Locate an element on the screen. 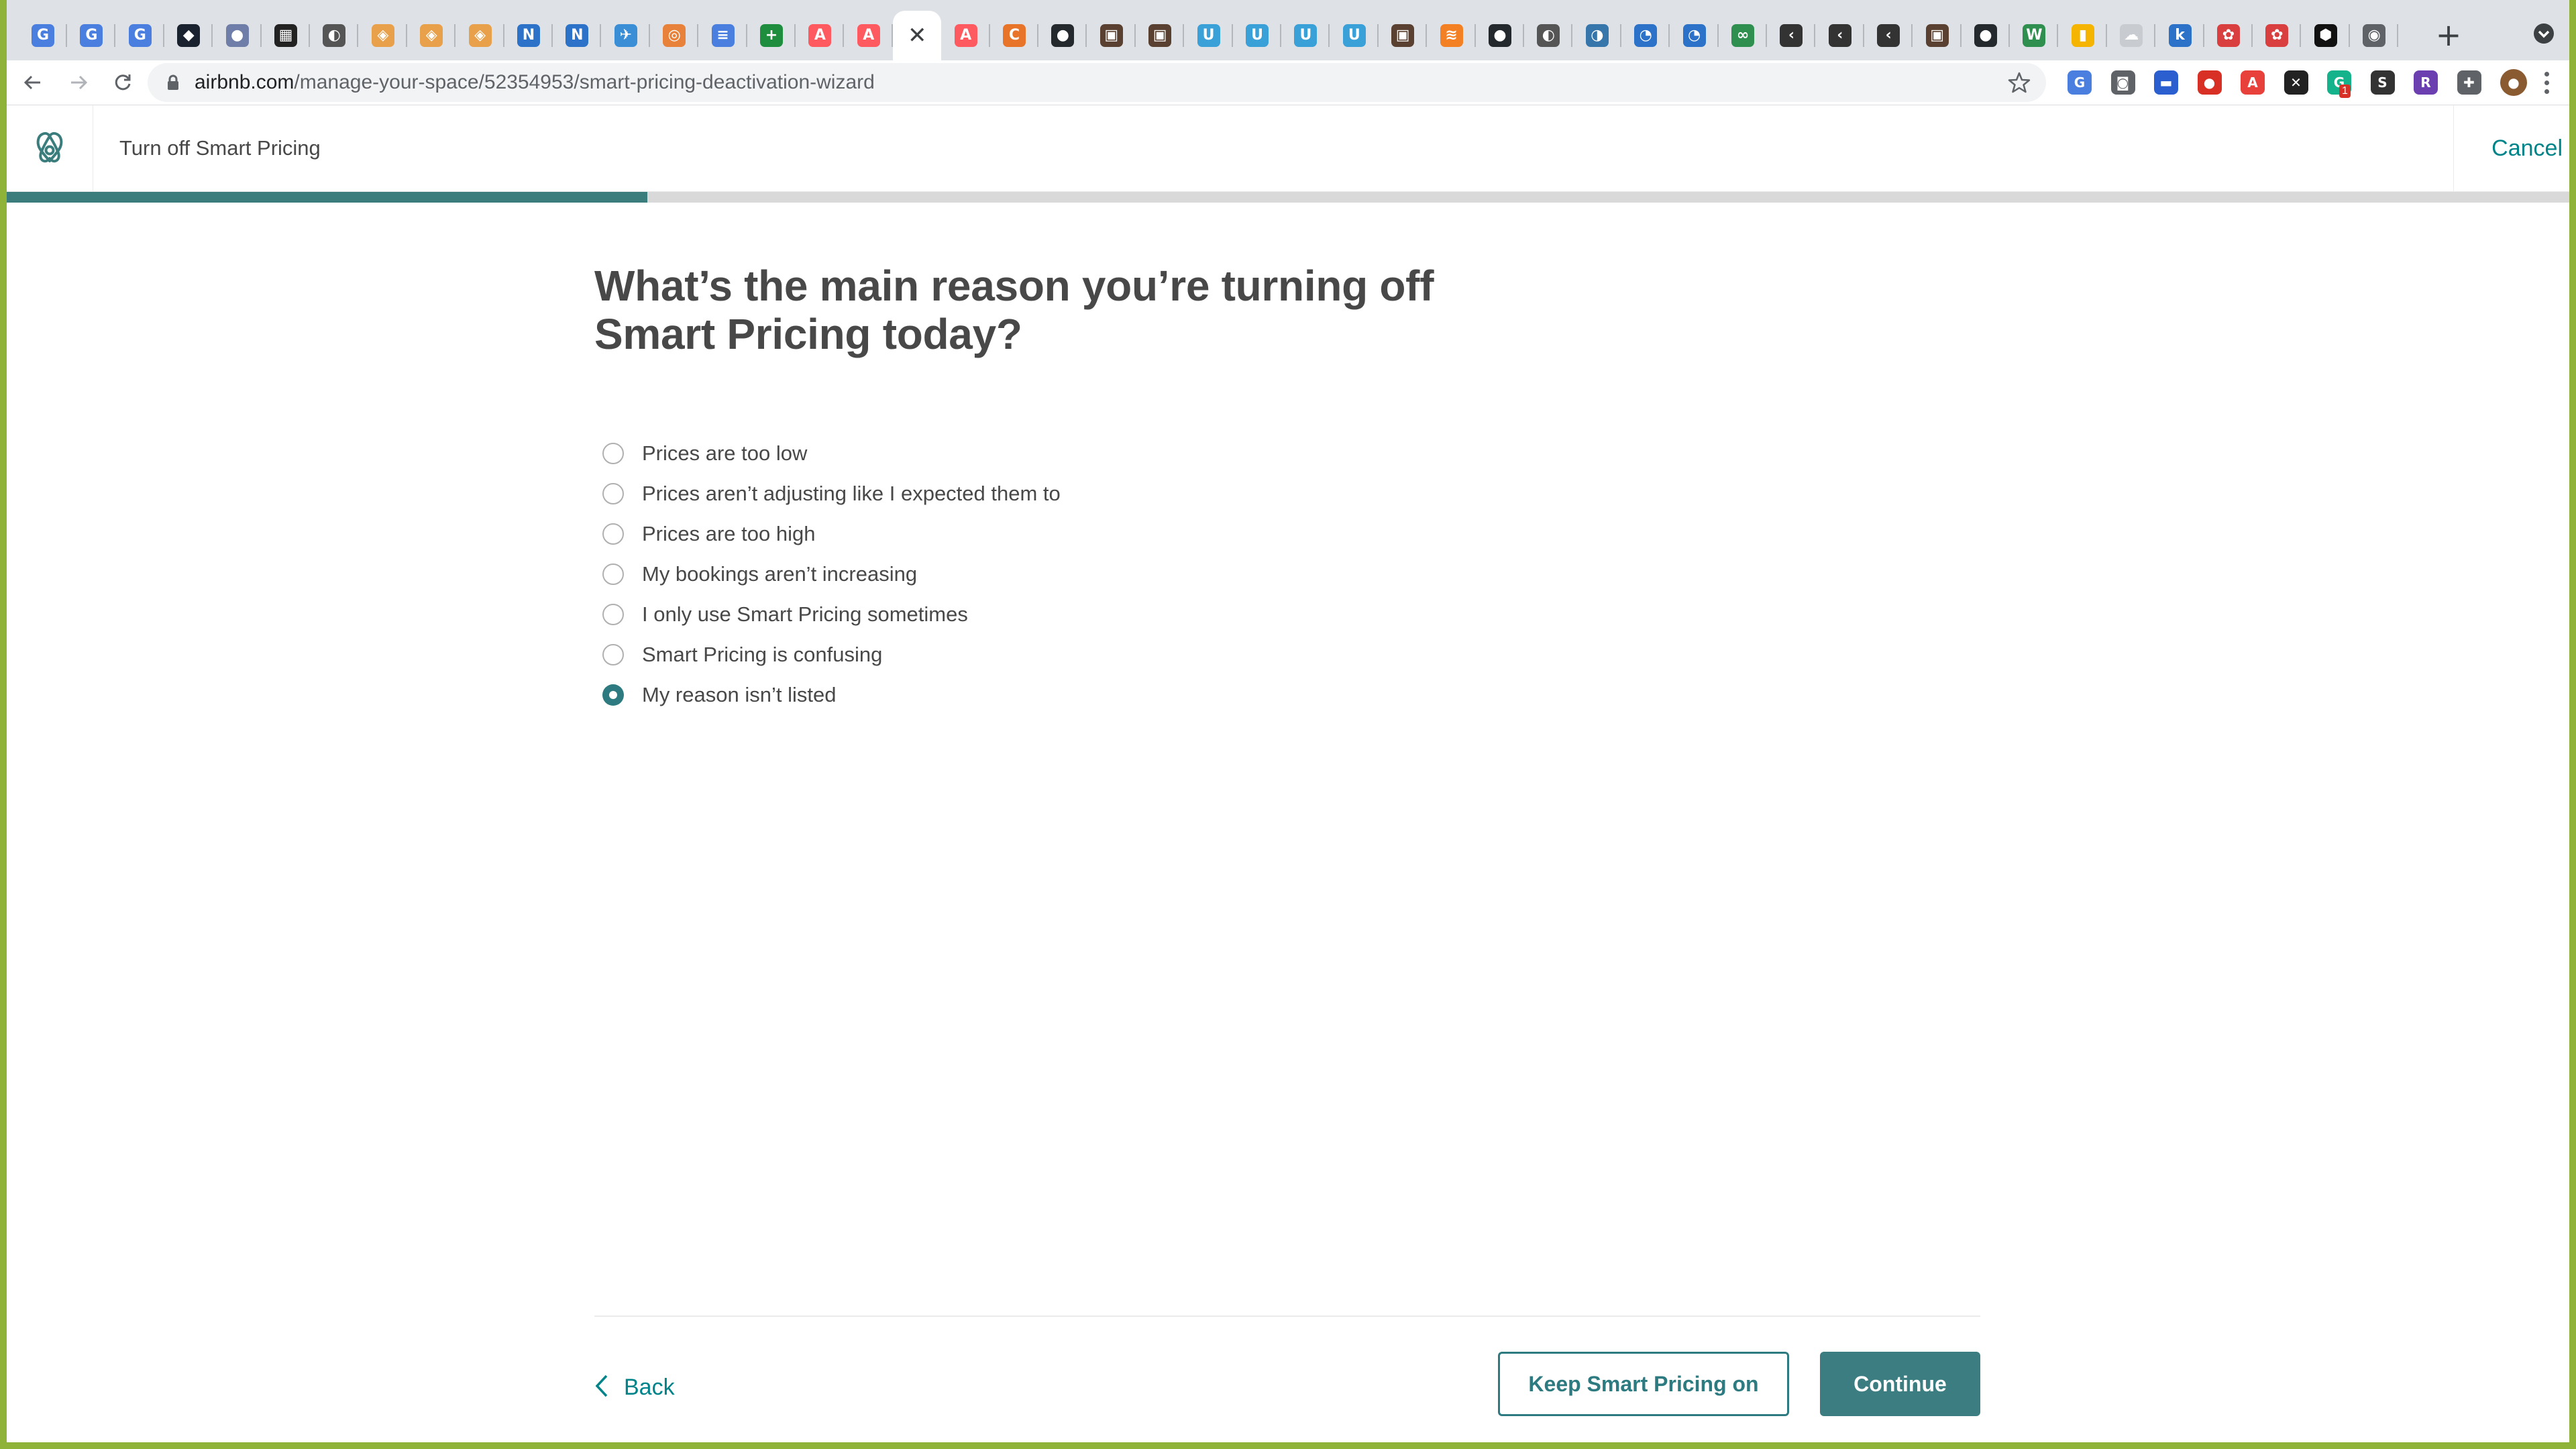 This screenshot has width=2576, height=1449. browser-tab: ≋ is located at coordinates (1452, 35).